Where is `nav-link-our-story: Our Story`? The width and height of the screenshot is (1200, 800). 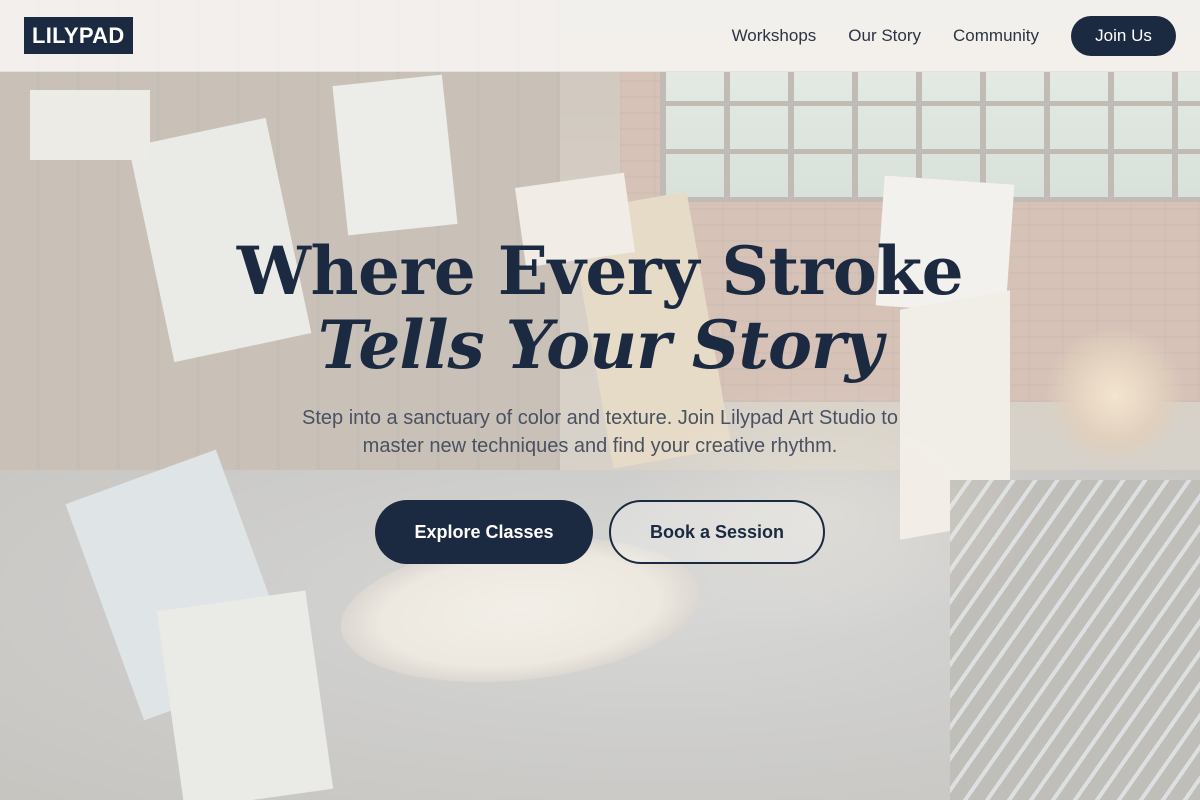 nav-link-our-story: Our Story is located at coordinates (884, 36).